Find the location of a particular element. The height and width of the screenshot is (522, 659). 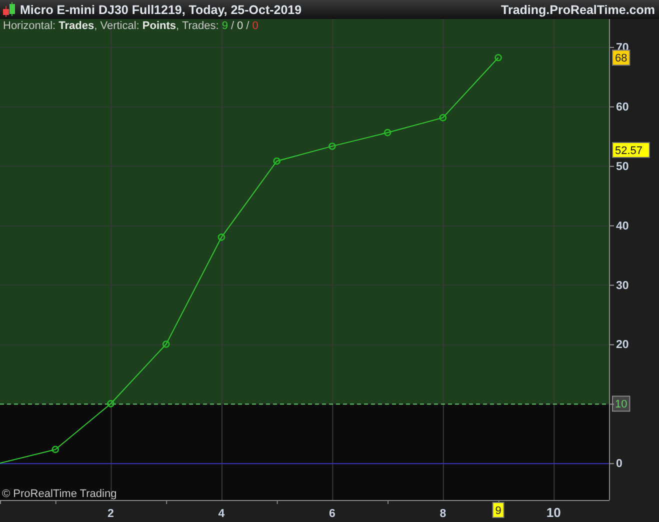

threshold-tag: 10 is located at coordinates (621, 404).